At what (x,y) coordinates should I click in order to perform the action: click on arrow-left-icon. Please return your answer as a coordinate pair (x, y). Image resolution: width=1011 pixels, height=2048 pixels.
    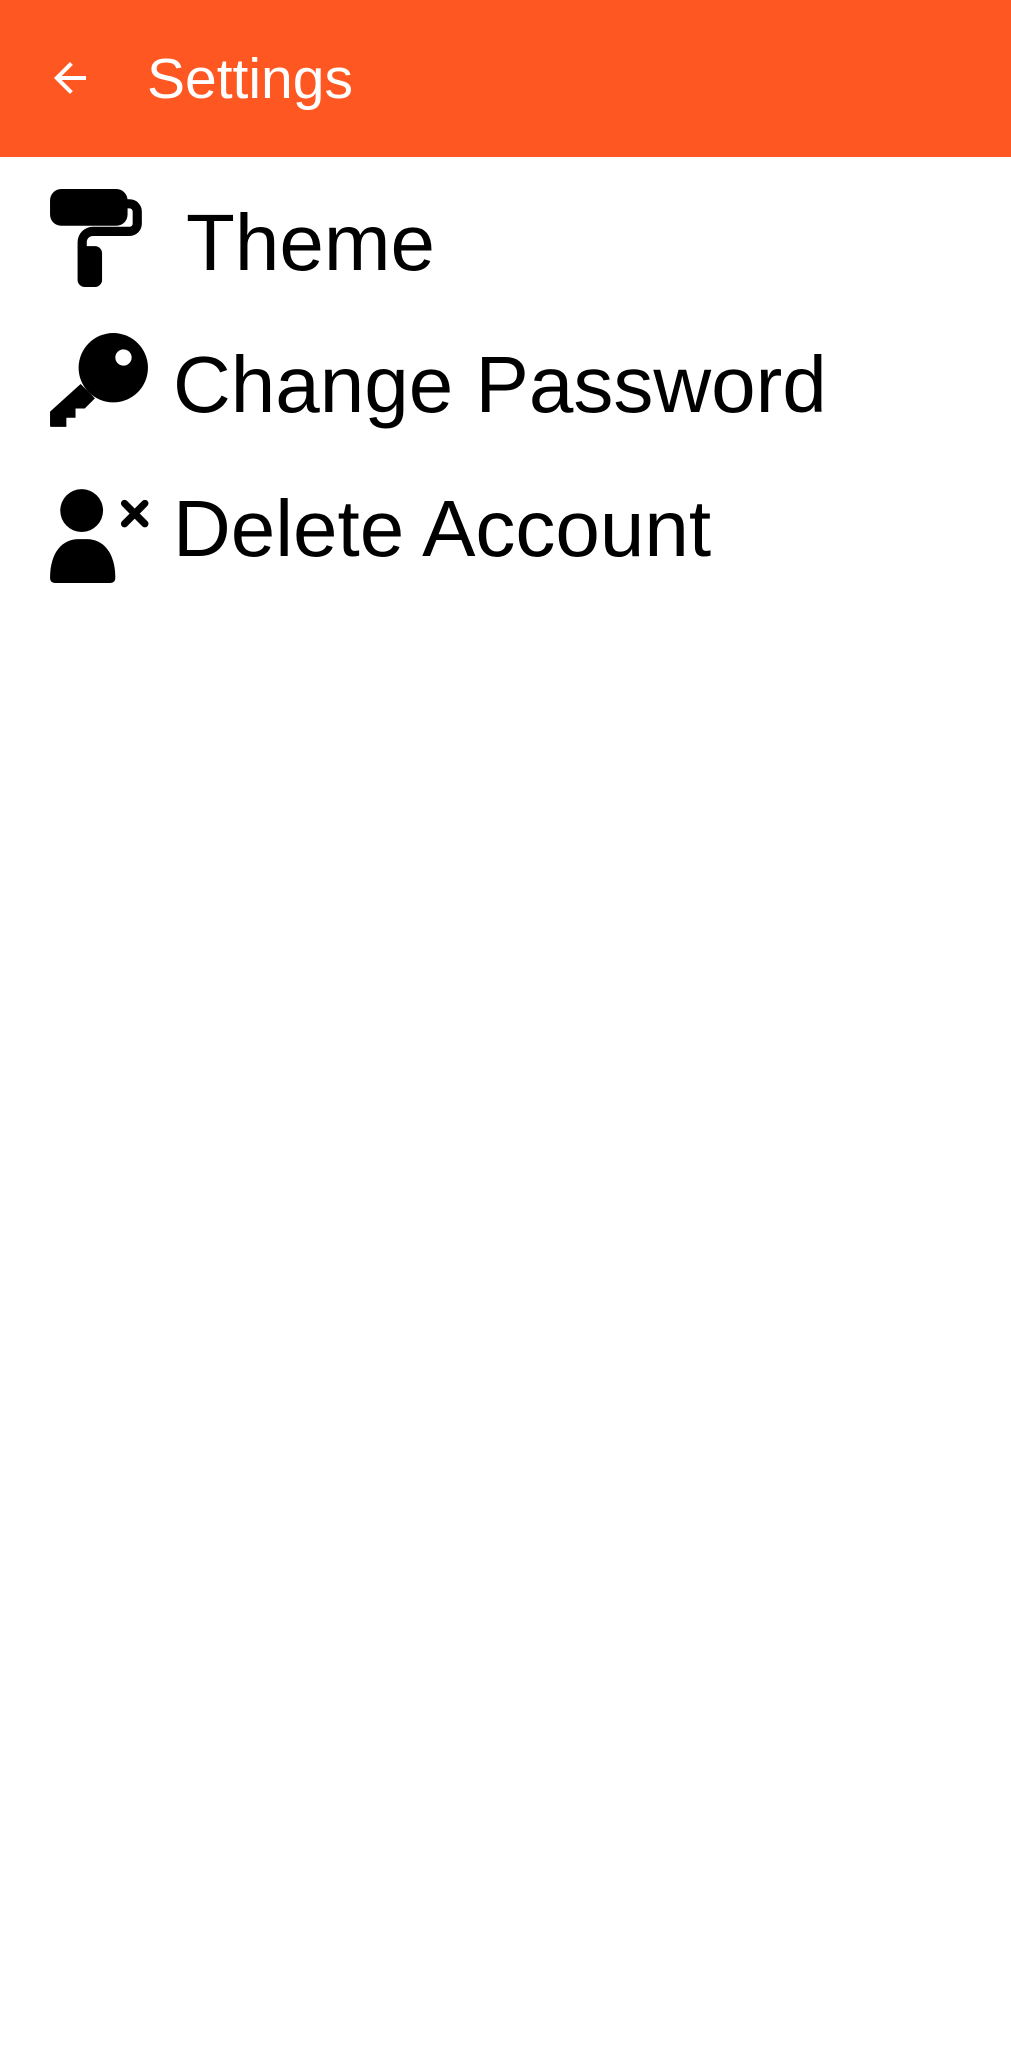
    Looking at the image, I should click on (70, 78).